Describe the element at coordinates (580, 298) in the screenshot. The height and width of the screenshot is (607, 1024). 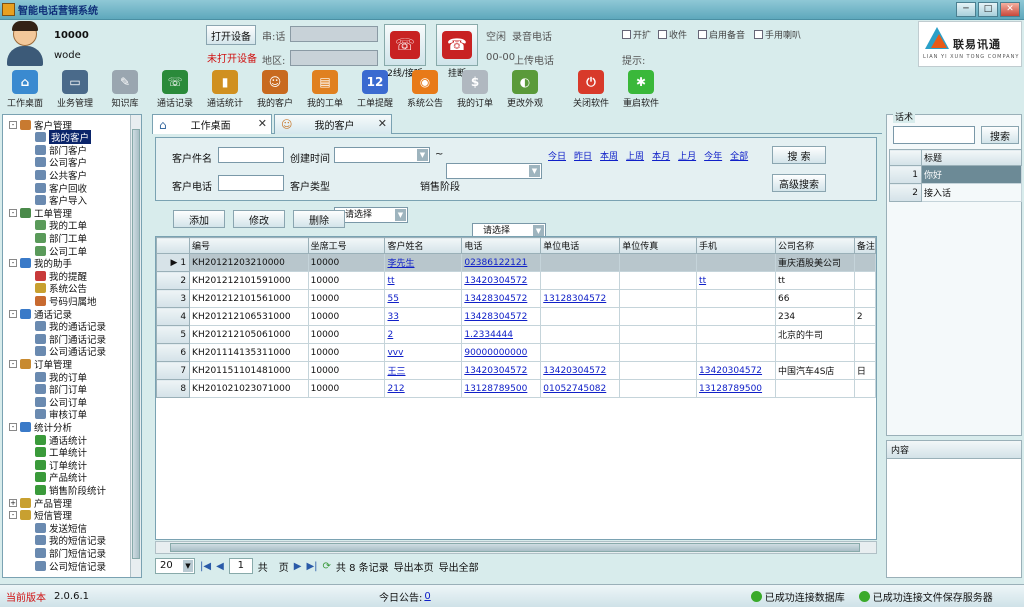
I see `table-cell: 13128304572` at that location.